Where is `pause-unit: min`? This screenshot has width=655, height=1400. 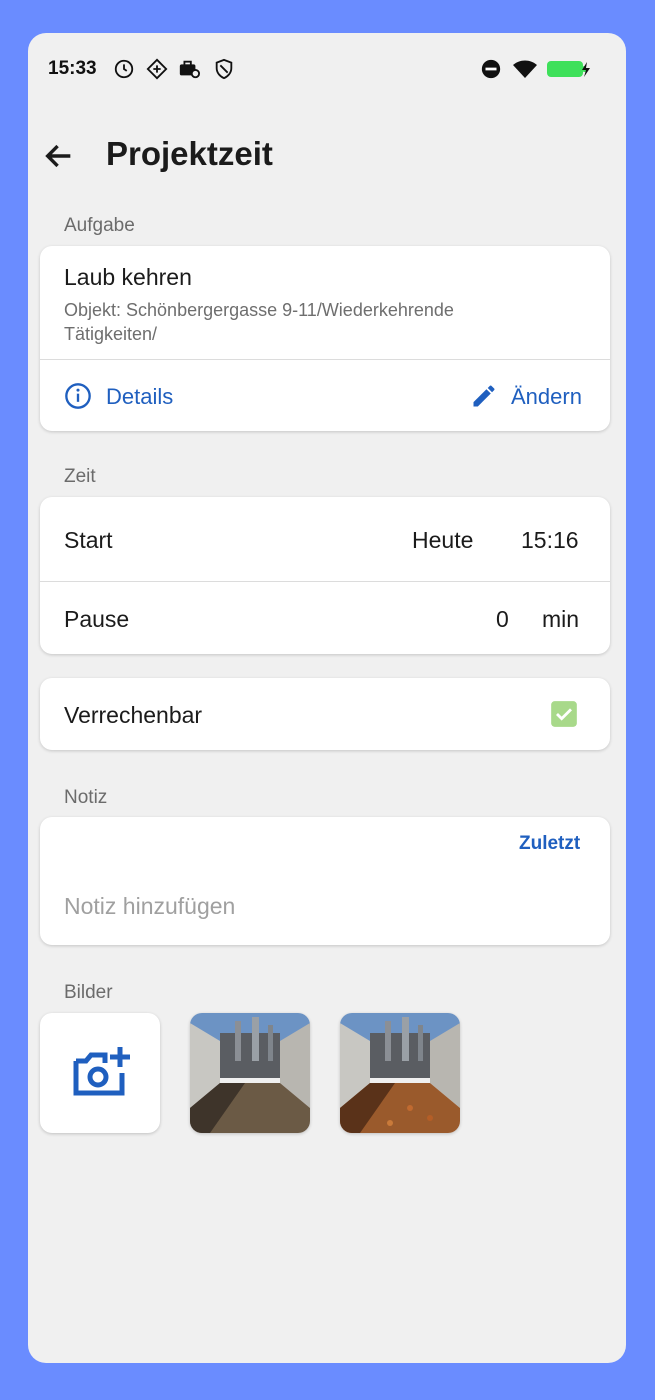 pause-unit: min is located at coordinates (561, 619).